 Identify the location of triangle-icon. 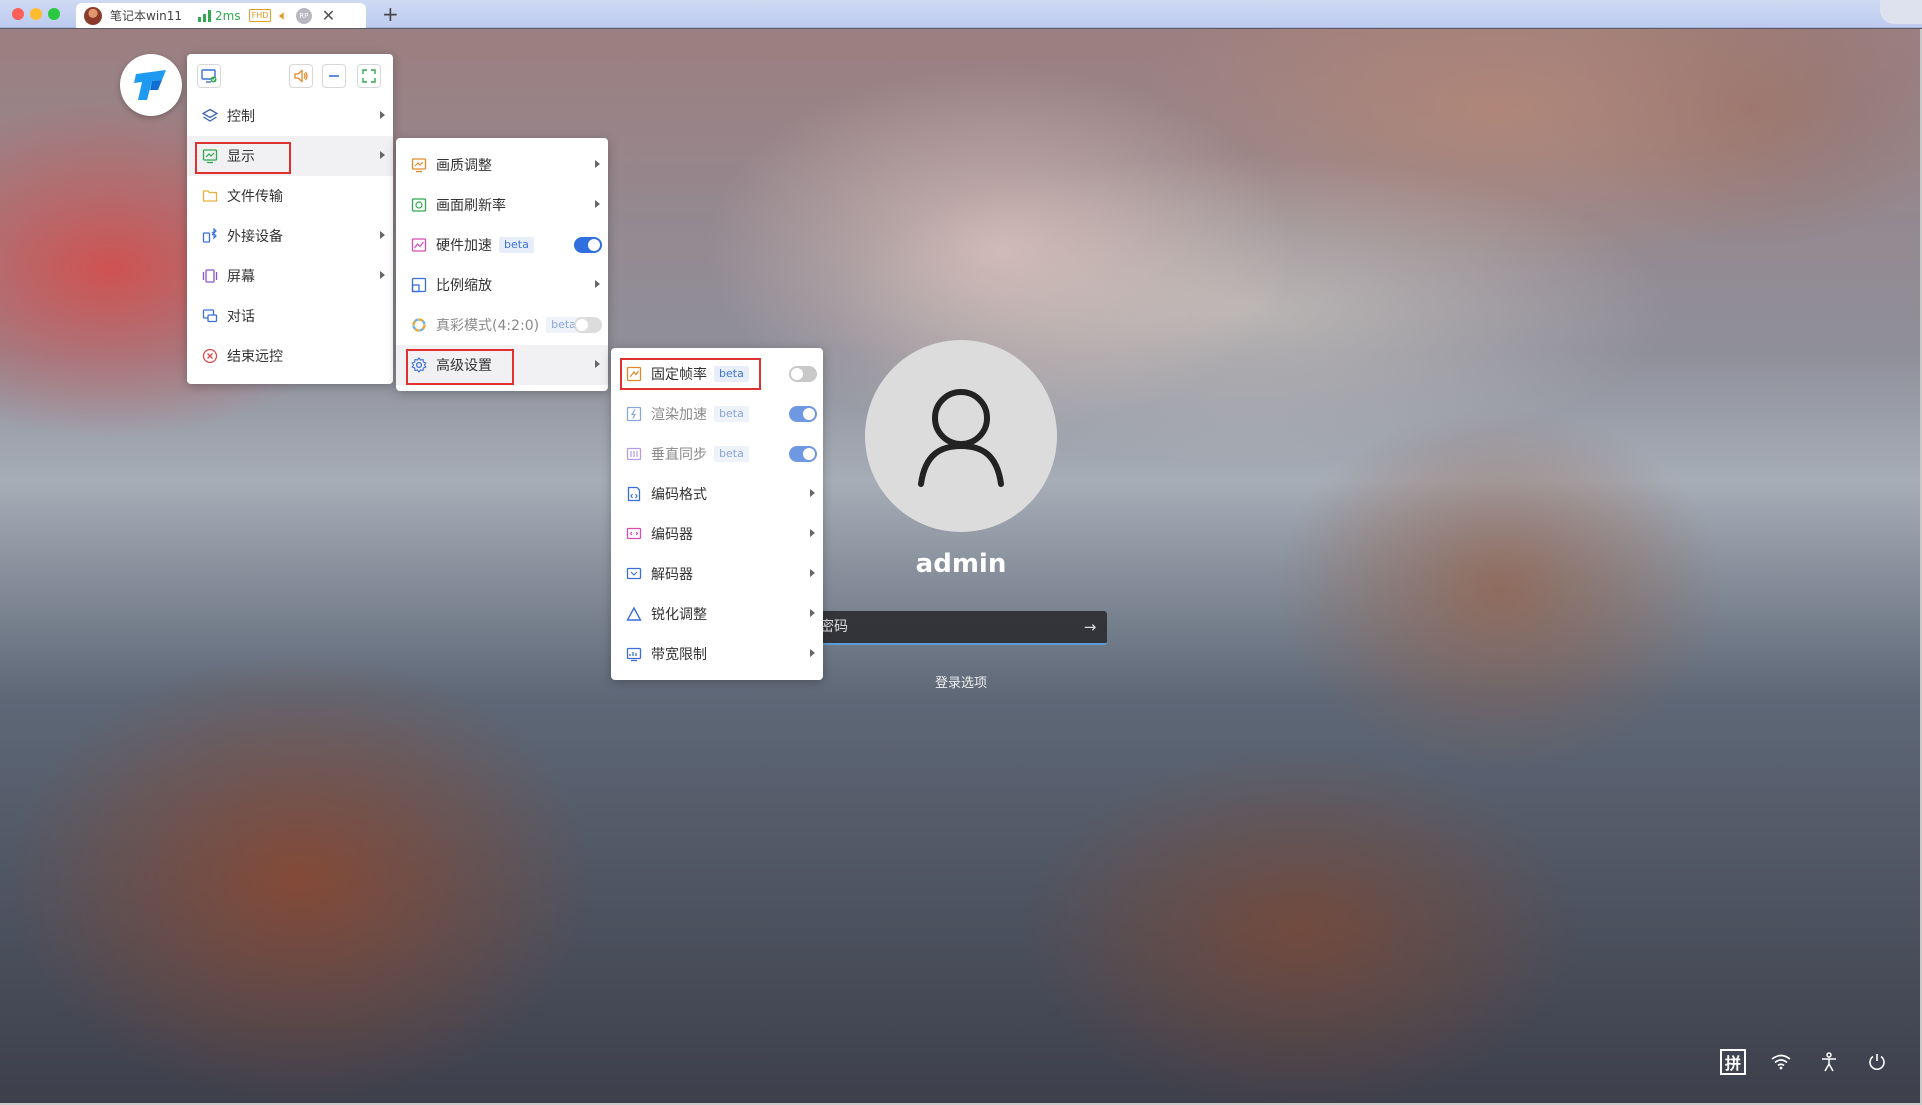
(634, 614).